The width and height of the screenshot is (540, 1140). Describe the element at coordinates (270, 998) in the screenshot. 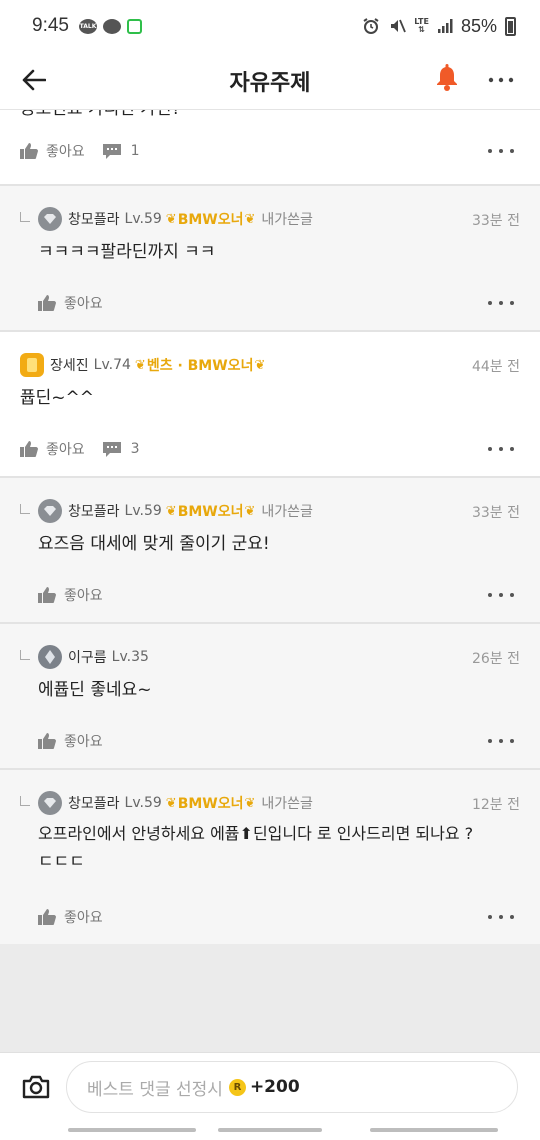

I see `list-end-area` at that location.